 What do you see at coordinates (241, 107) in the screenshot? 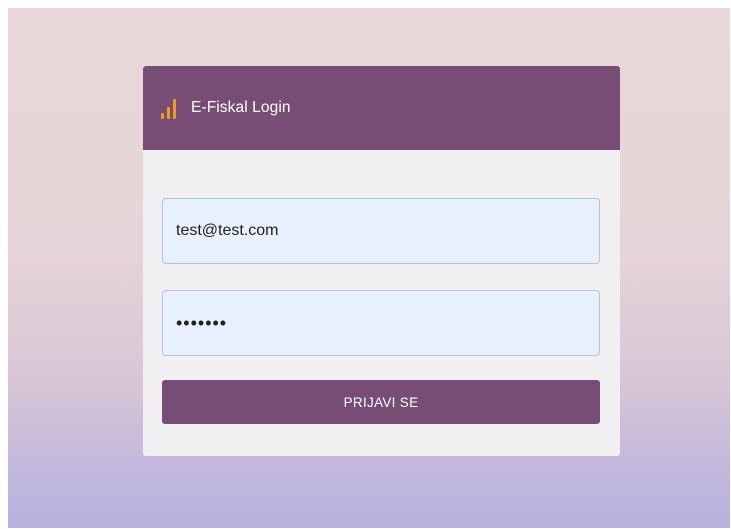
I see `login-title: E-Fiskal Login` at bounding box center [241, 107].